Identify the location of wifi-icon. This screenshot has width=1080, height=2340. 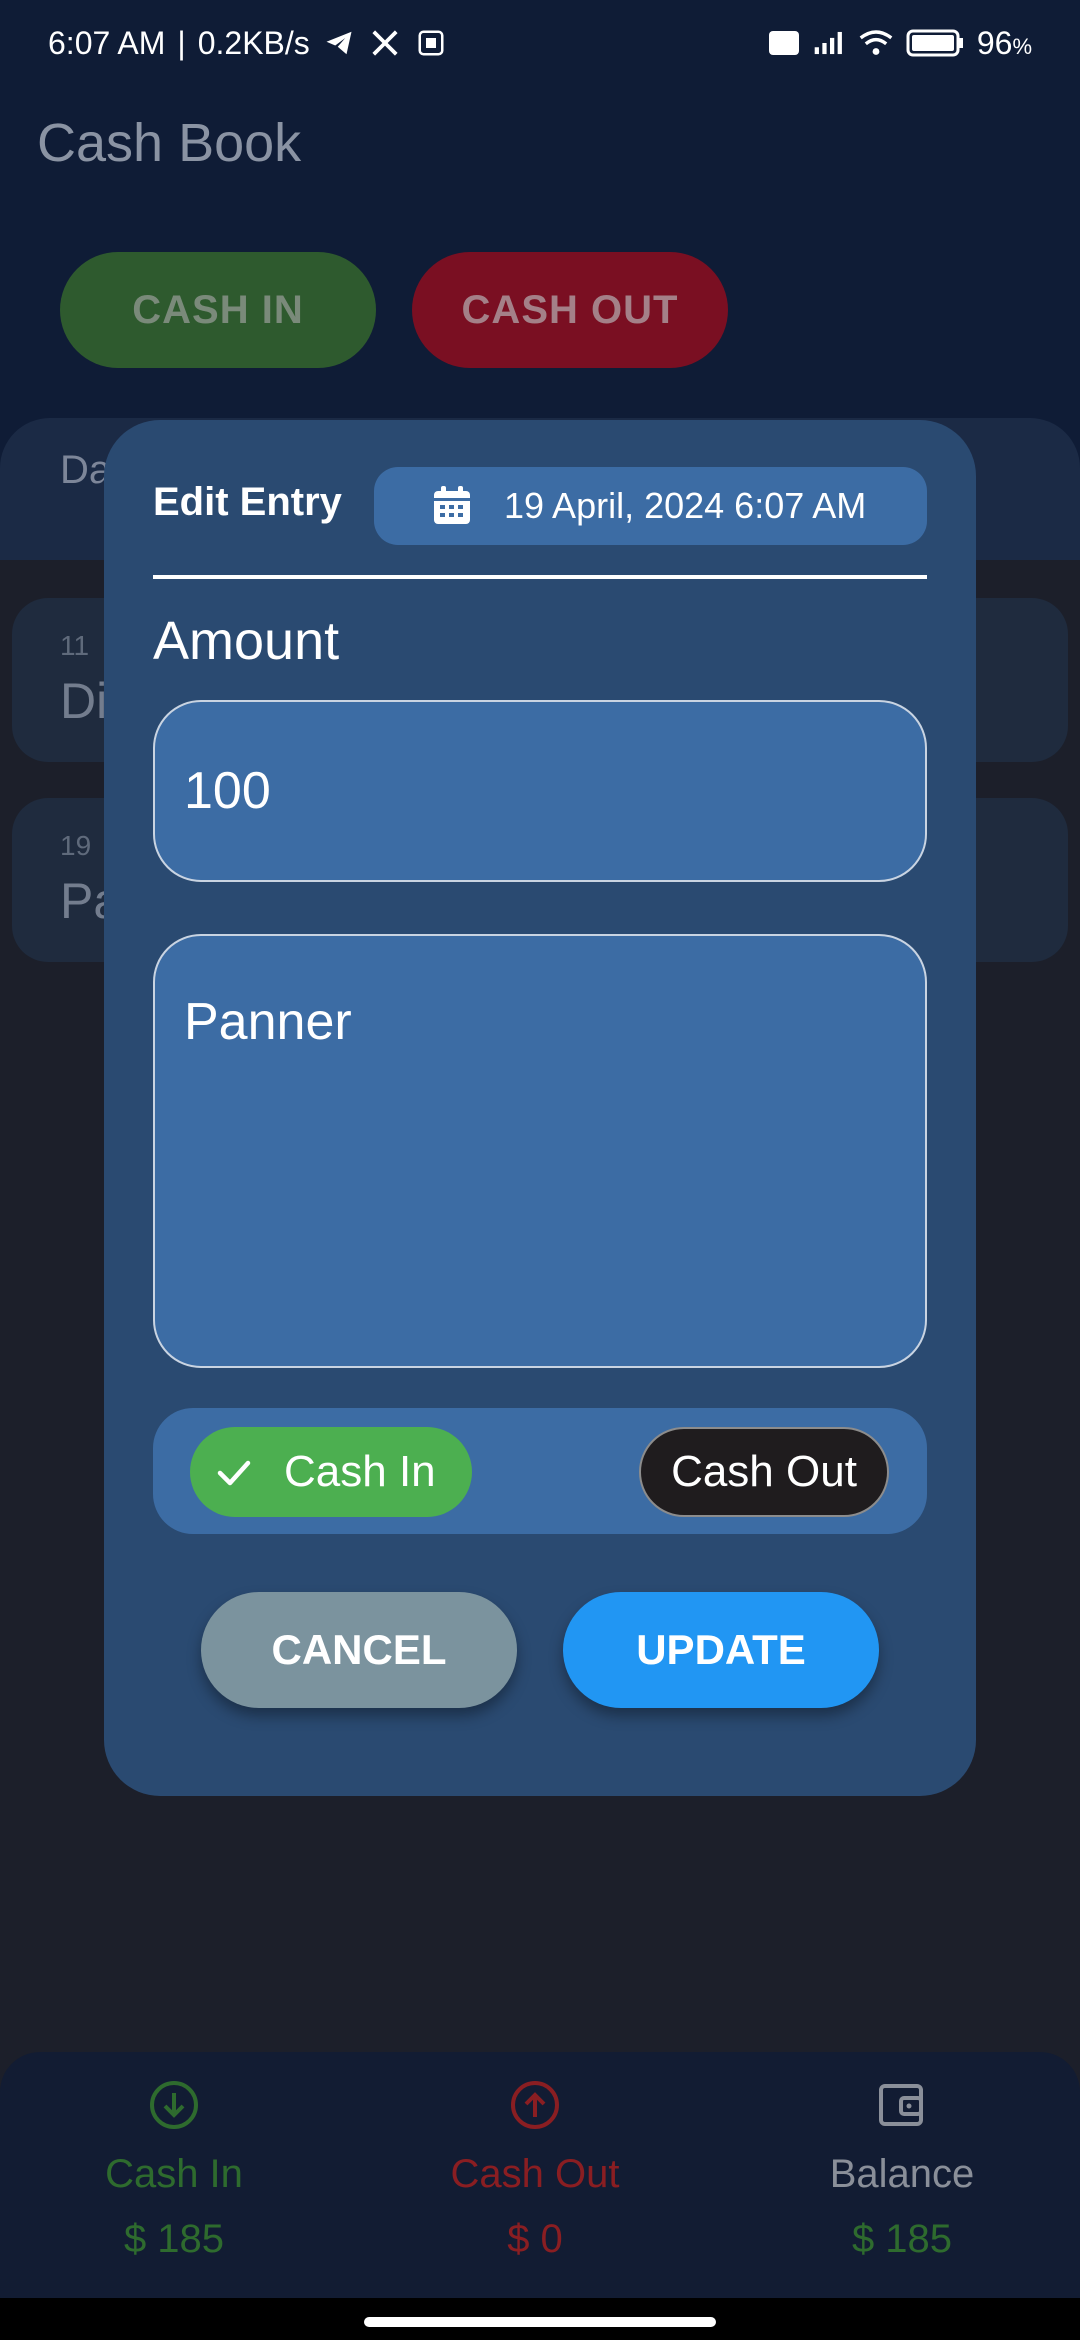
(876, 43).